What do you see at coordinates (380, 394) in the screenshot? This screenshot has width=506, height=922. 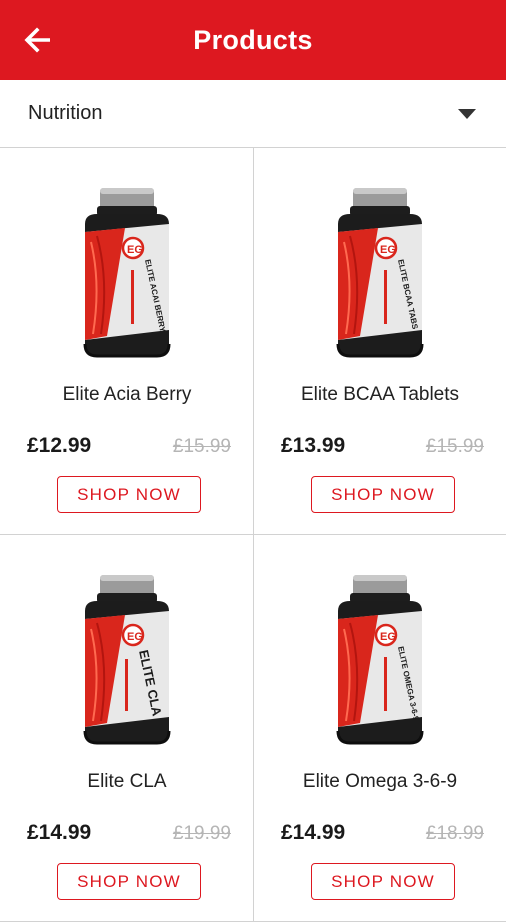 I see `product-name: Elite BCAA Tablets` at bounding box center [380, 394].